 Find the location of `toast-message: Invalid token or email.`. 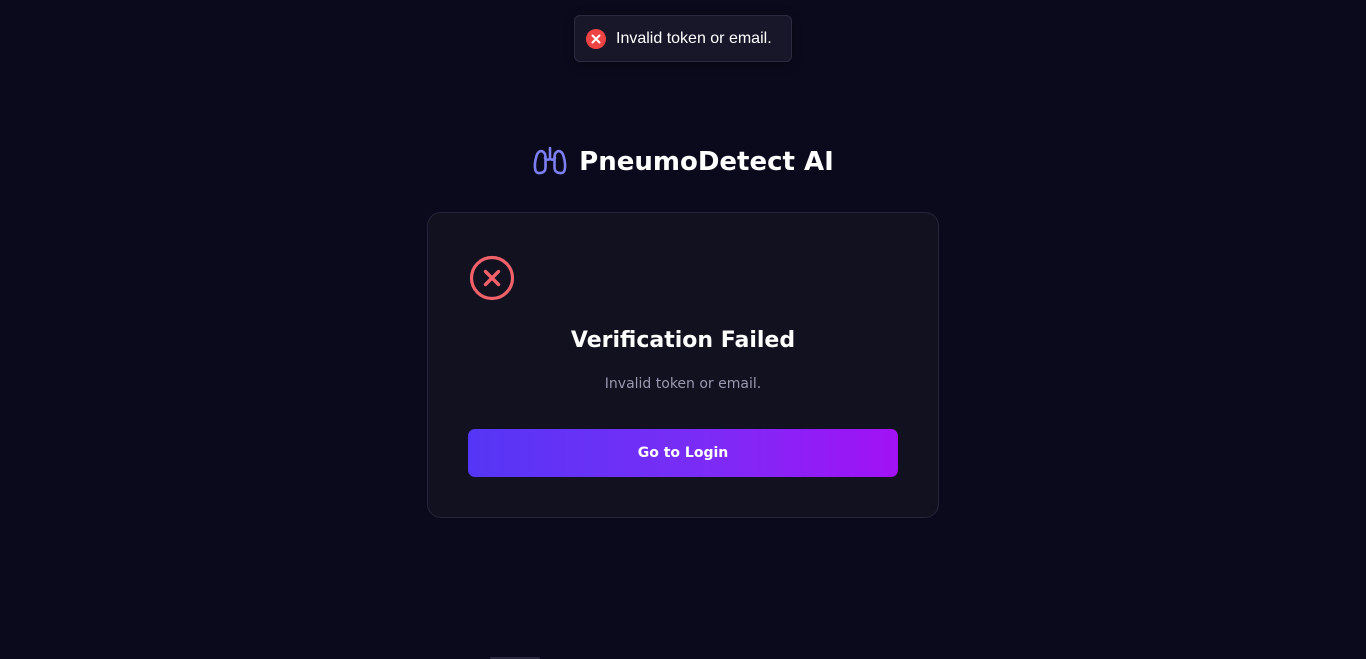

toast-message: Invalid token or email. is located at coordinates (694, 38).